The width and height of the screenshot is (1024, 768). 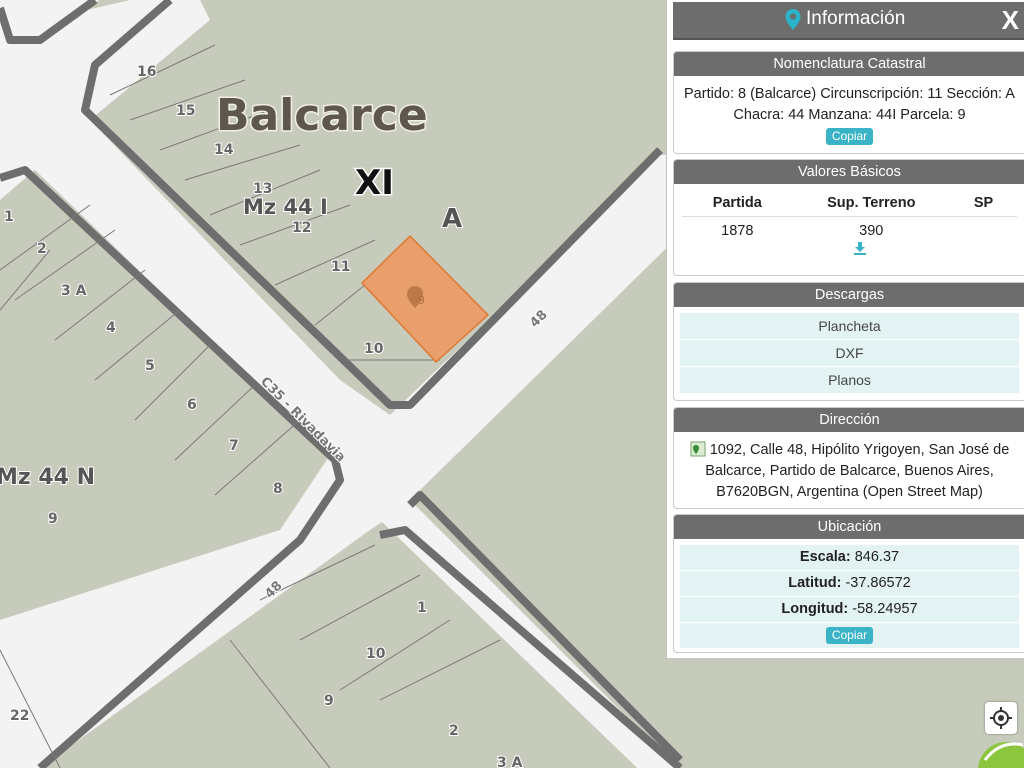 What do you see at coordinates (146, 72) in the screenshot?
I see `lot-number: 16` at bounding box center [146, 72].